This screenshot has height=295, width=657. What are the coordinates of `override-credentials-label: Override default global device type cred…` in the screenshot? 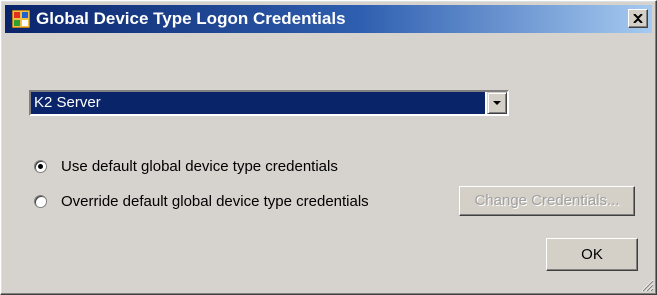 It's located at (215, 201).